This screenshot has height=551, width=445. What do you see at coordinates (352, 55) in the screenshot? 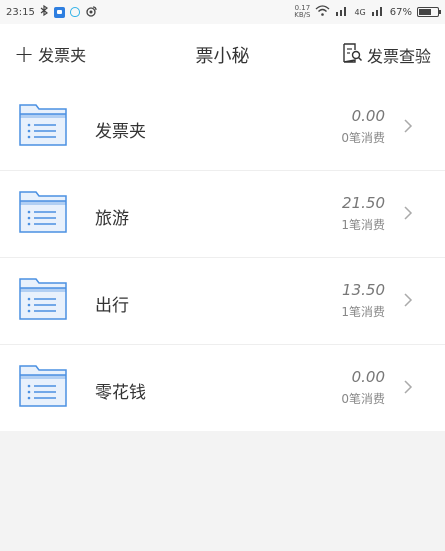
I see `invoice-search-icon` at bounding box center [352, 55].